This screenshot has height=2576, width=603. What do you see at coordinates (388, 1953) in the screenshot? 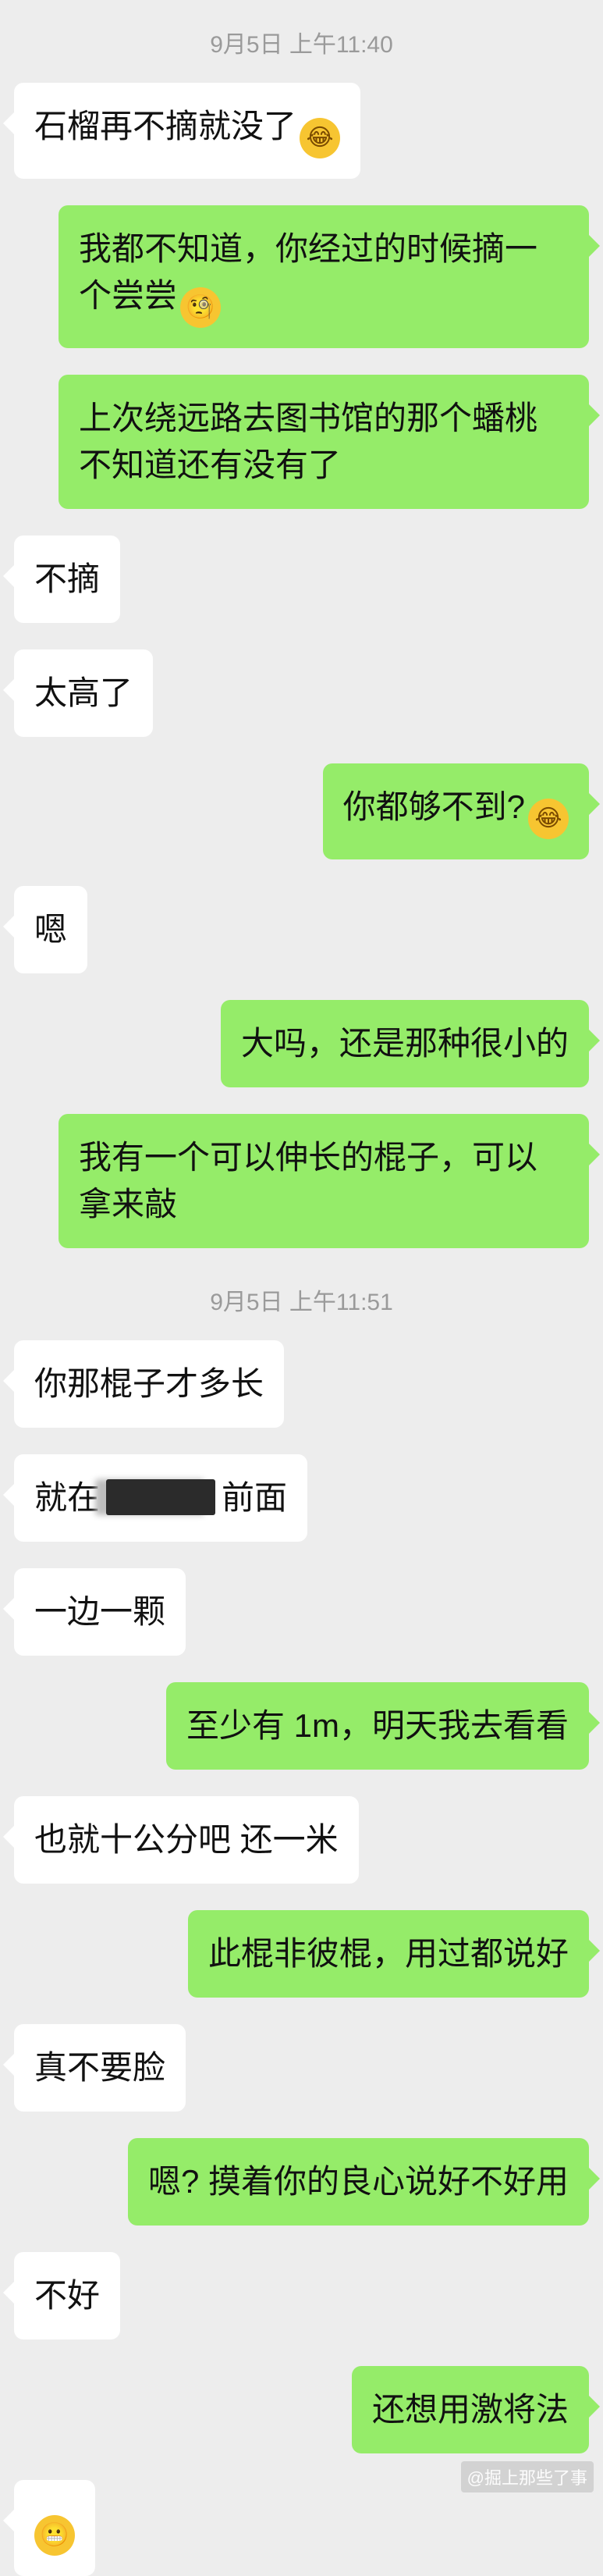
I see `message-text: 此棍非彼棍，用过都说好` at bounding box center [388, 1953].